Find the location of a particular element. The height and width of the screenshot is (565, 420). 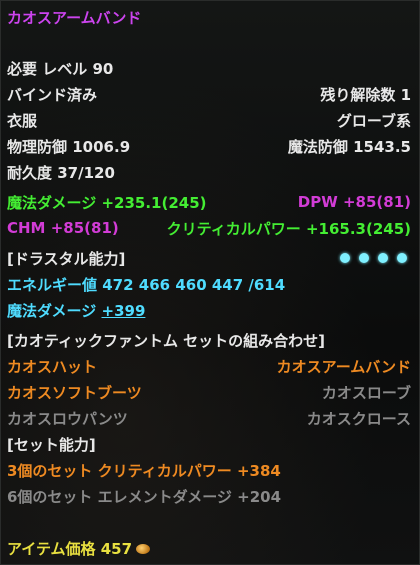

bind-row: バインド済み 残り解除数 1 is located at coordinates (209, 94).